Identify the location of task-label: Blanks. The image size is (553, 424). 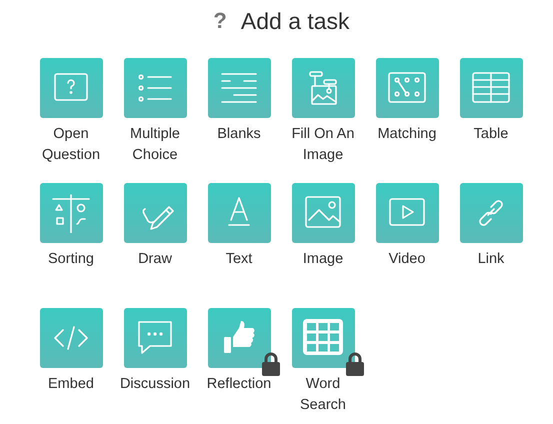
(239, 134).